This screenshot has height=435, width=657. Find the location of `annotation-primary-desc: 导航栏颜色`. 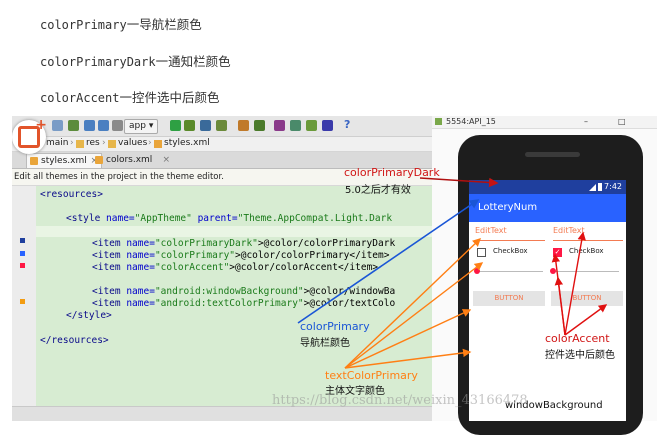

annotation-primary-desc: 导航栏颜色 is located at coordinates (325, 343).